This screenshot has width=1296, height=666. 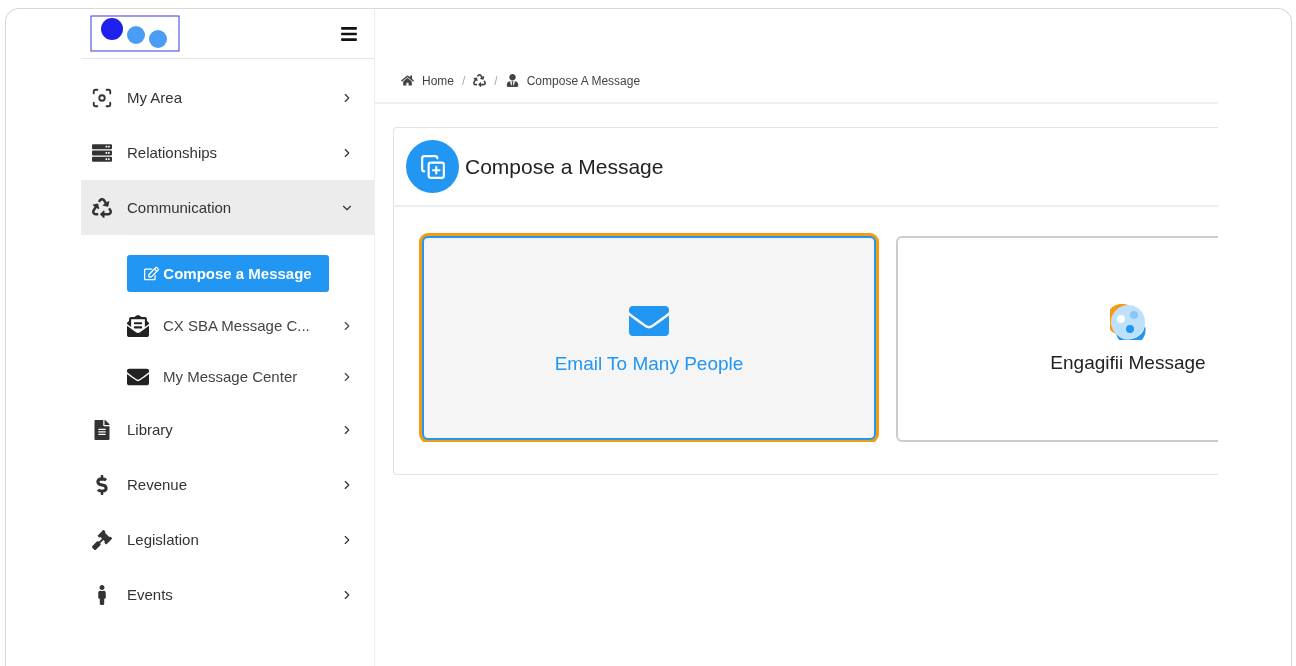 I want to click on sidebar-item: Communication, so click(x=227, y=207).